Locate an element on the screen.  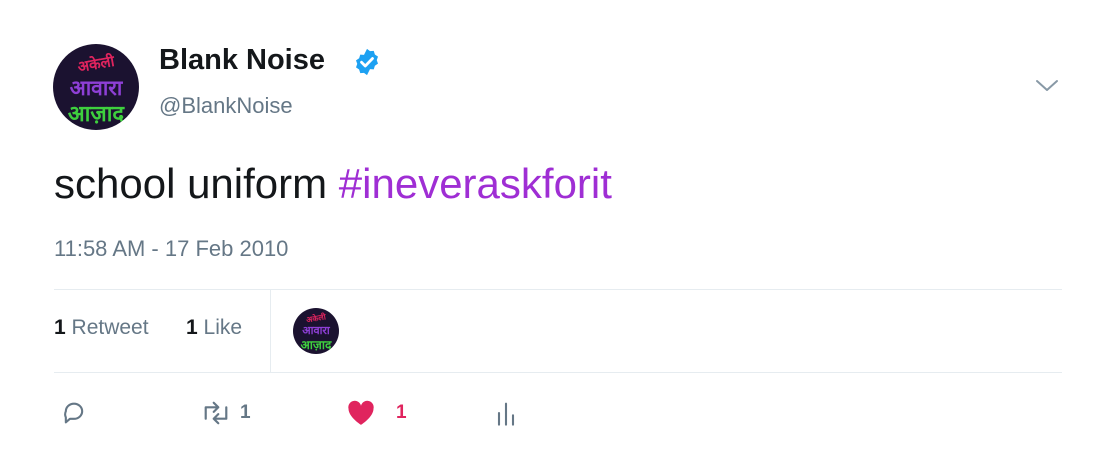
heart-icon is located at coordinates (361, 412).